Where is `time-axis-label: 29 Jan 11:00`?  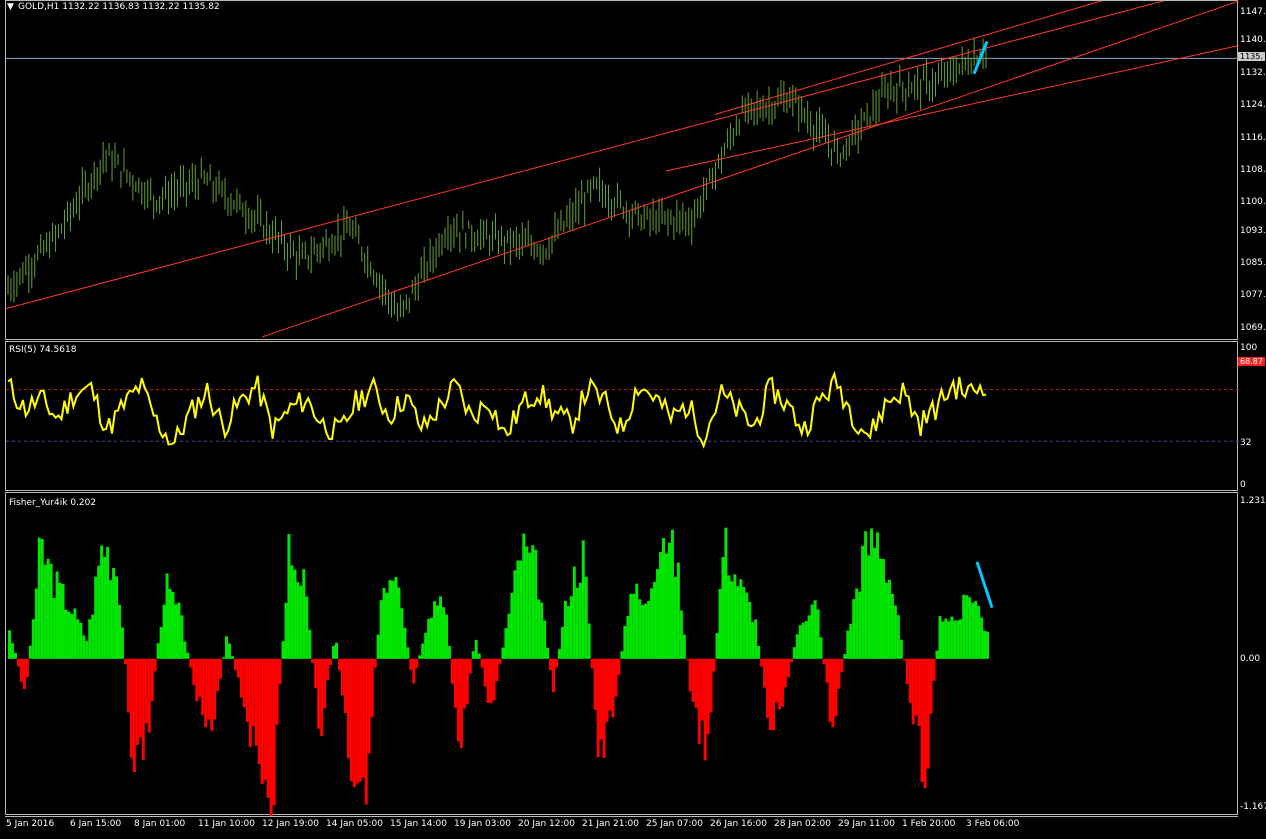
time-axis-label: 29 Jan 11:00 is located at coordinates (866, 824).